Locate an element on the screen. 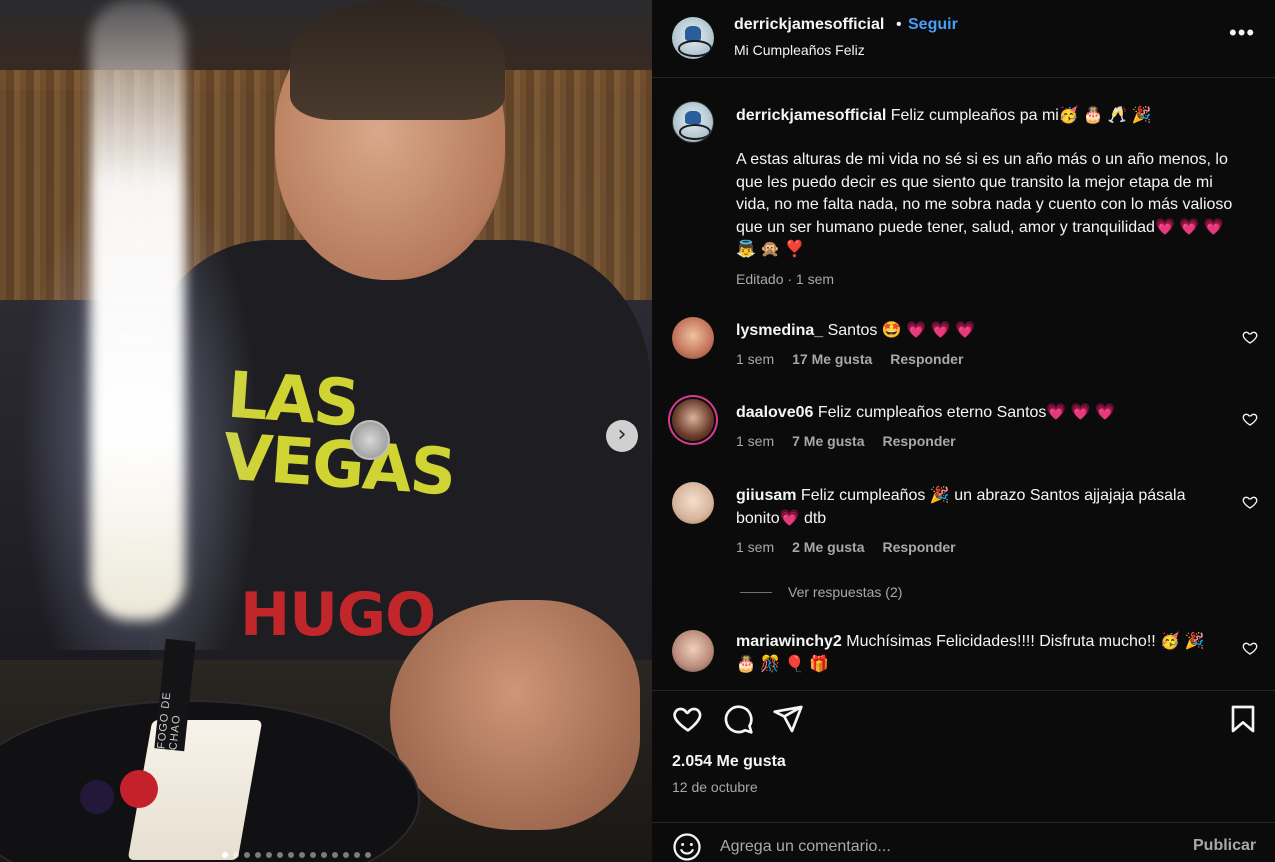 This screenshot has width=1275, height=862. publish-button: Publicar is located at coordinates (1224, 846).